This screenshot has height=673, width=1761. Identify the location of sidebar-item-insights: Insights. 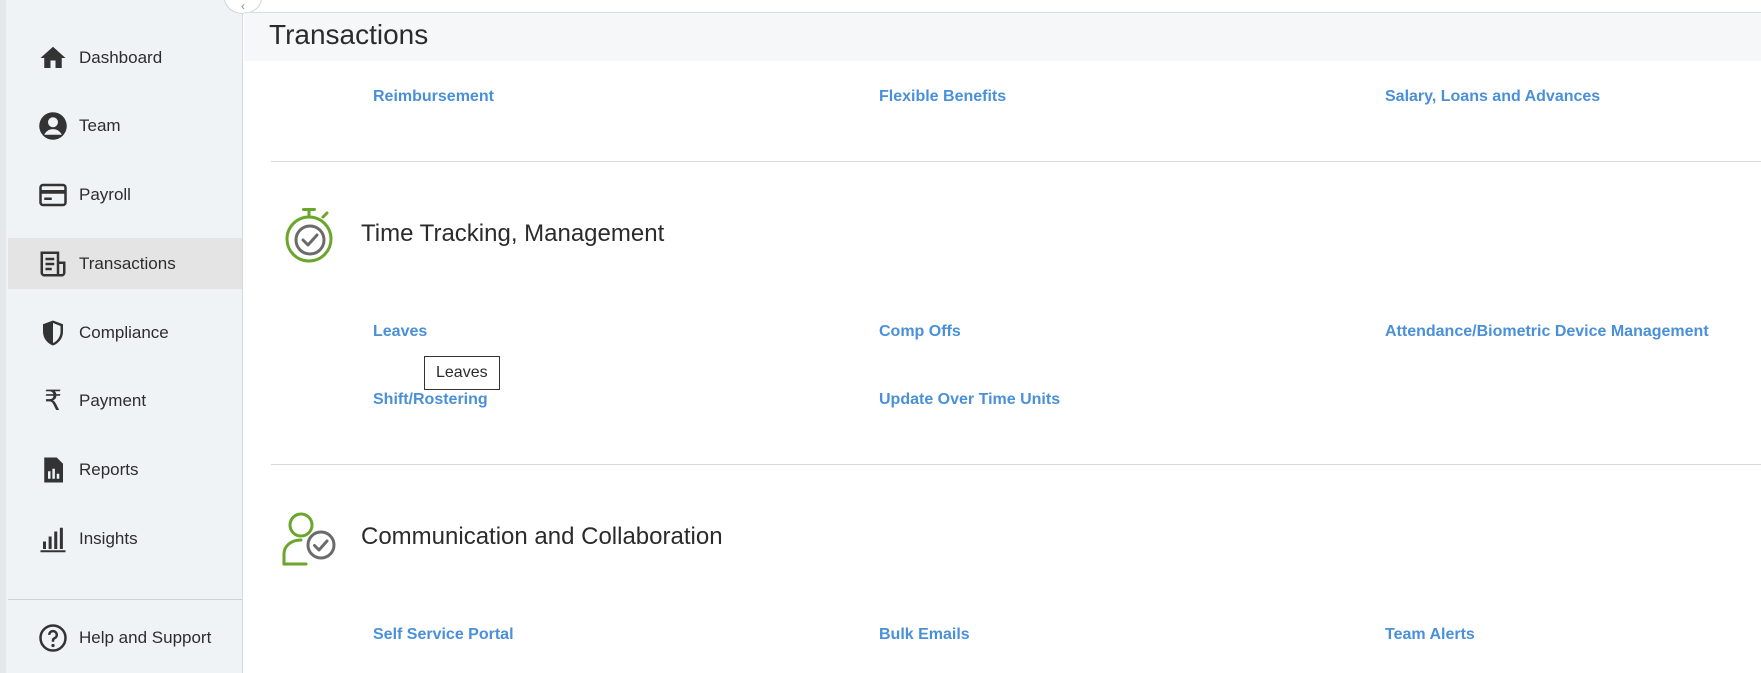
(125, 538).